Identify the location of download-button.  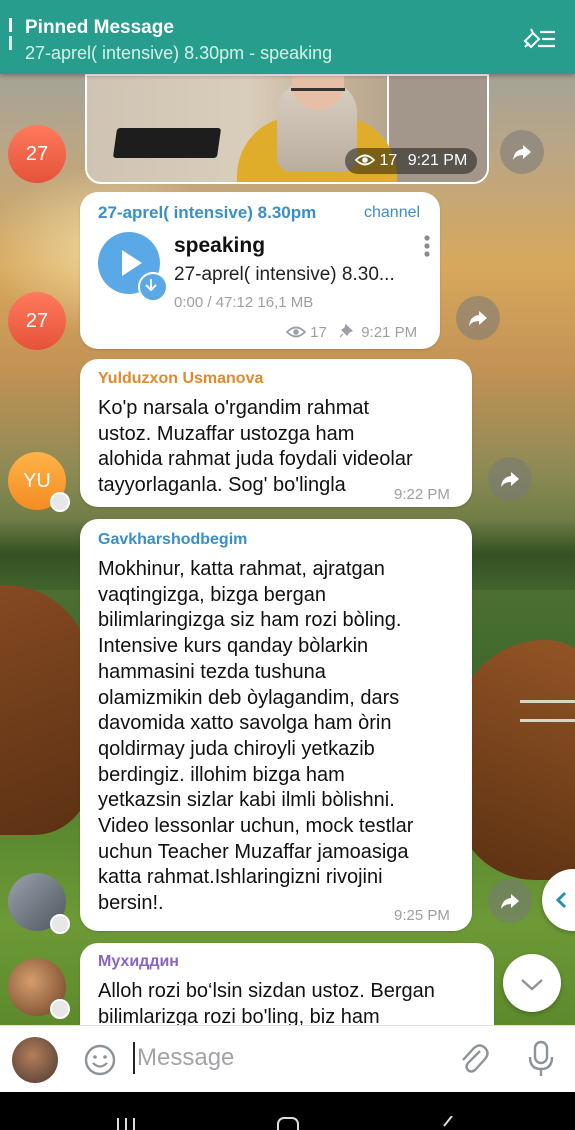
(153, 287).